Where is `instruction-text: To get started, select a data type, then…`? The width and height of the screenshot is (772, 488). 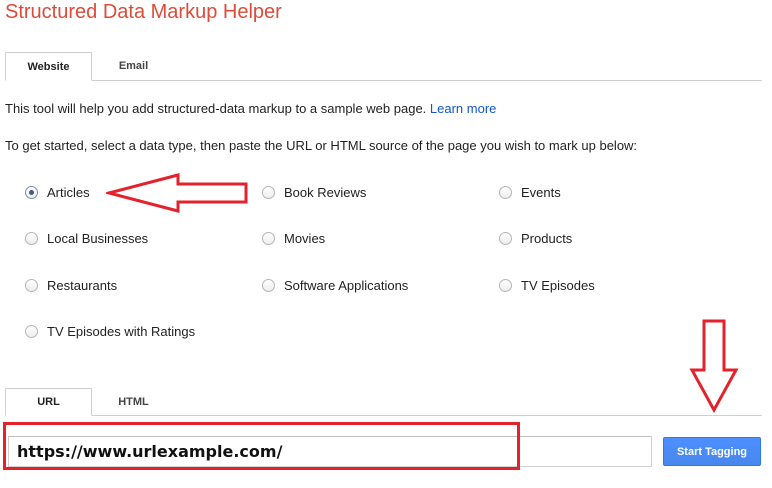 instruction-text: To get started, select a data type, then… is located at coordinates (321, 145).